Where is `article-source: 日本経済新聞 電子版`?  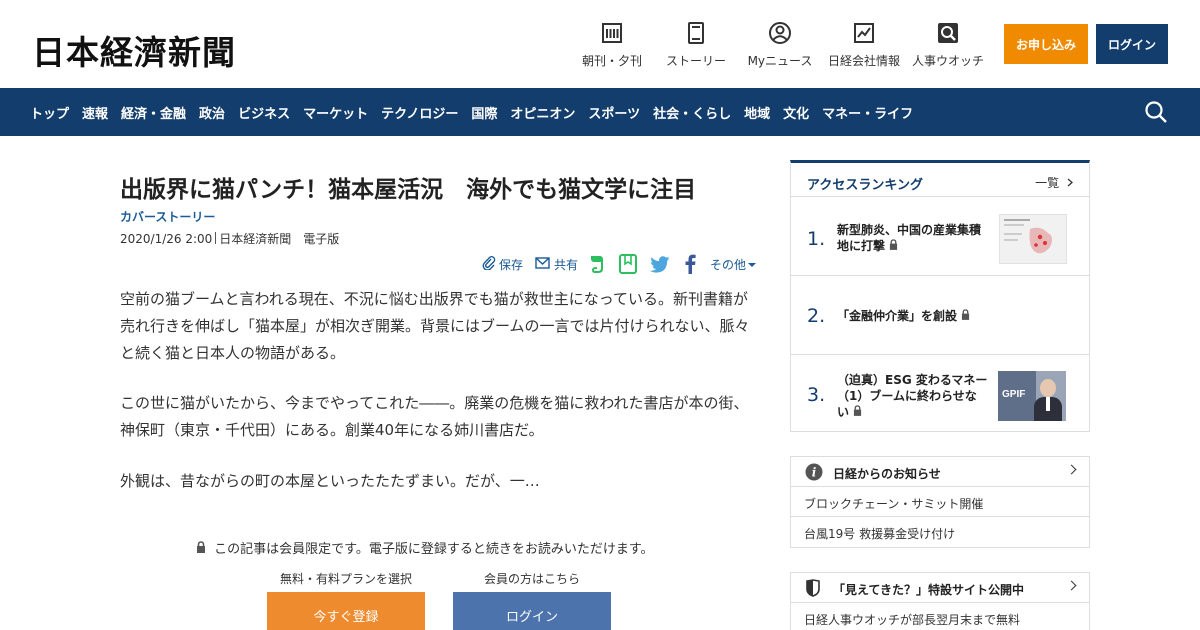 article-source: 日本経済新聞 電子版 is located at coordinates (279, 239).